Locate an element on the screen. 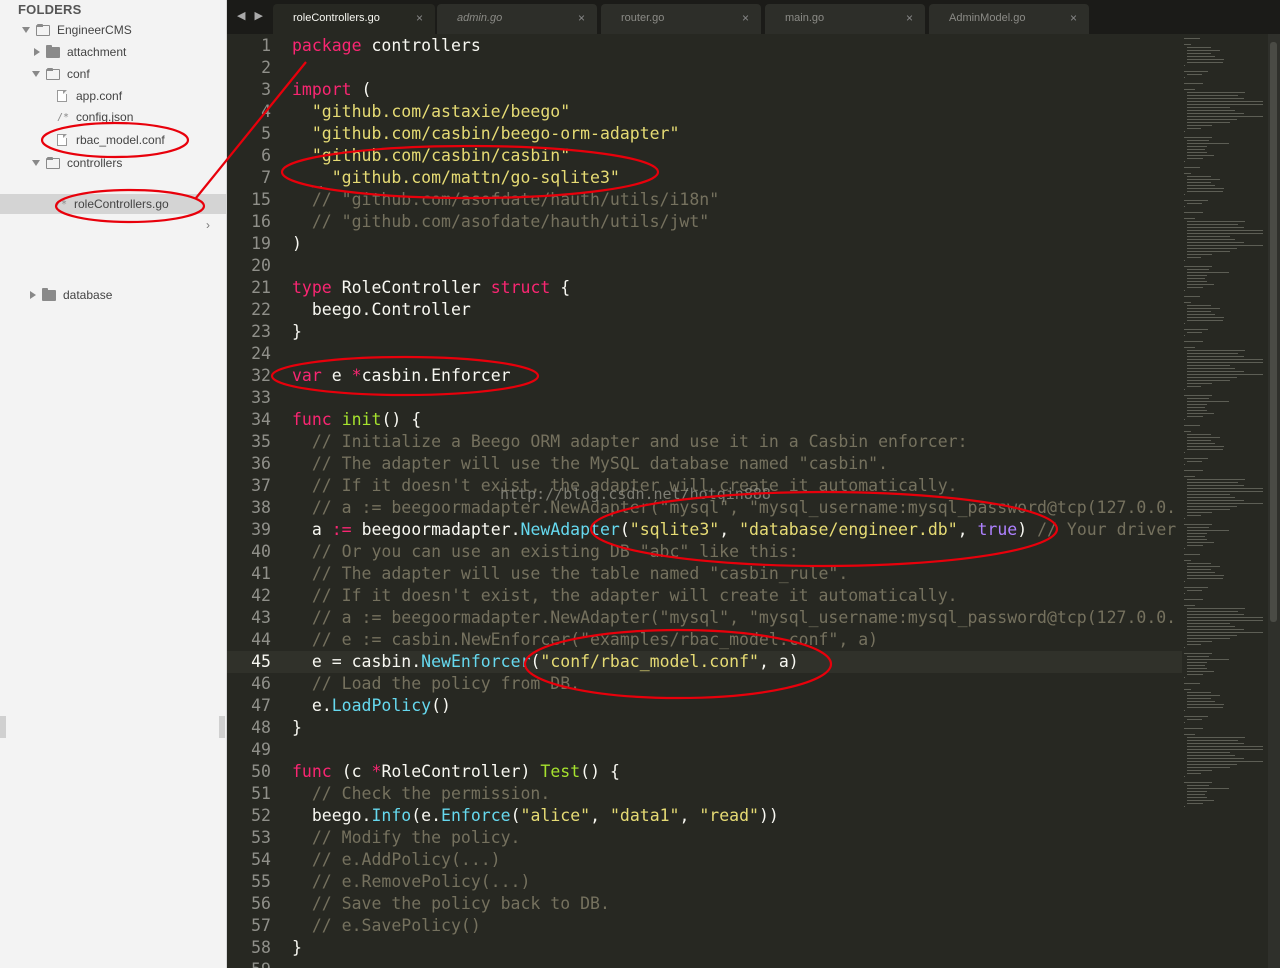 This screenshot has height=968, width=1280. tree-item-attachment: attachment is located at coordinates (130, 52).